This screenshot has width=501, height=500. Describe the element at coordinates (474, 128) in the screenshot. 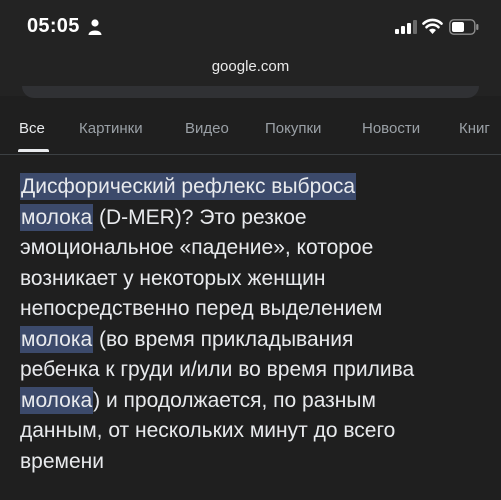

I see `tab-books: Книг` at that location.